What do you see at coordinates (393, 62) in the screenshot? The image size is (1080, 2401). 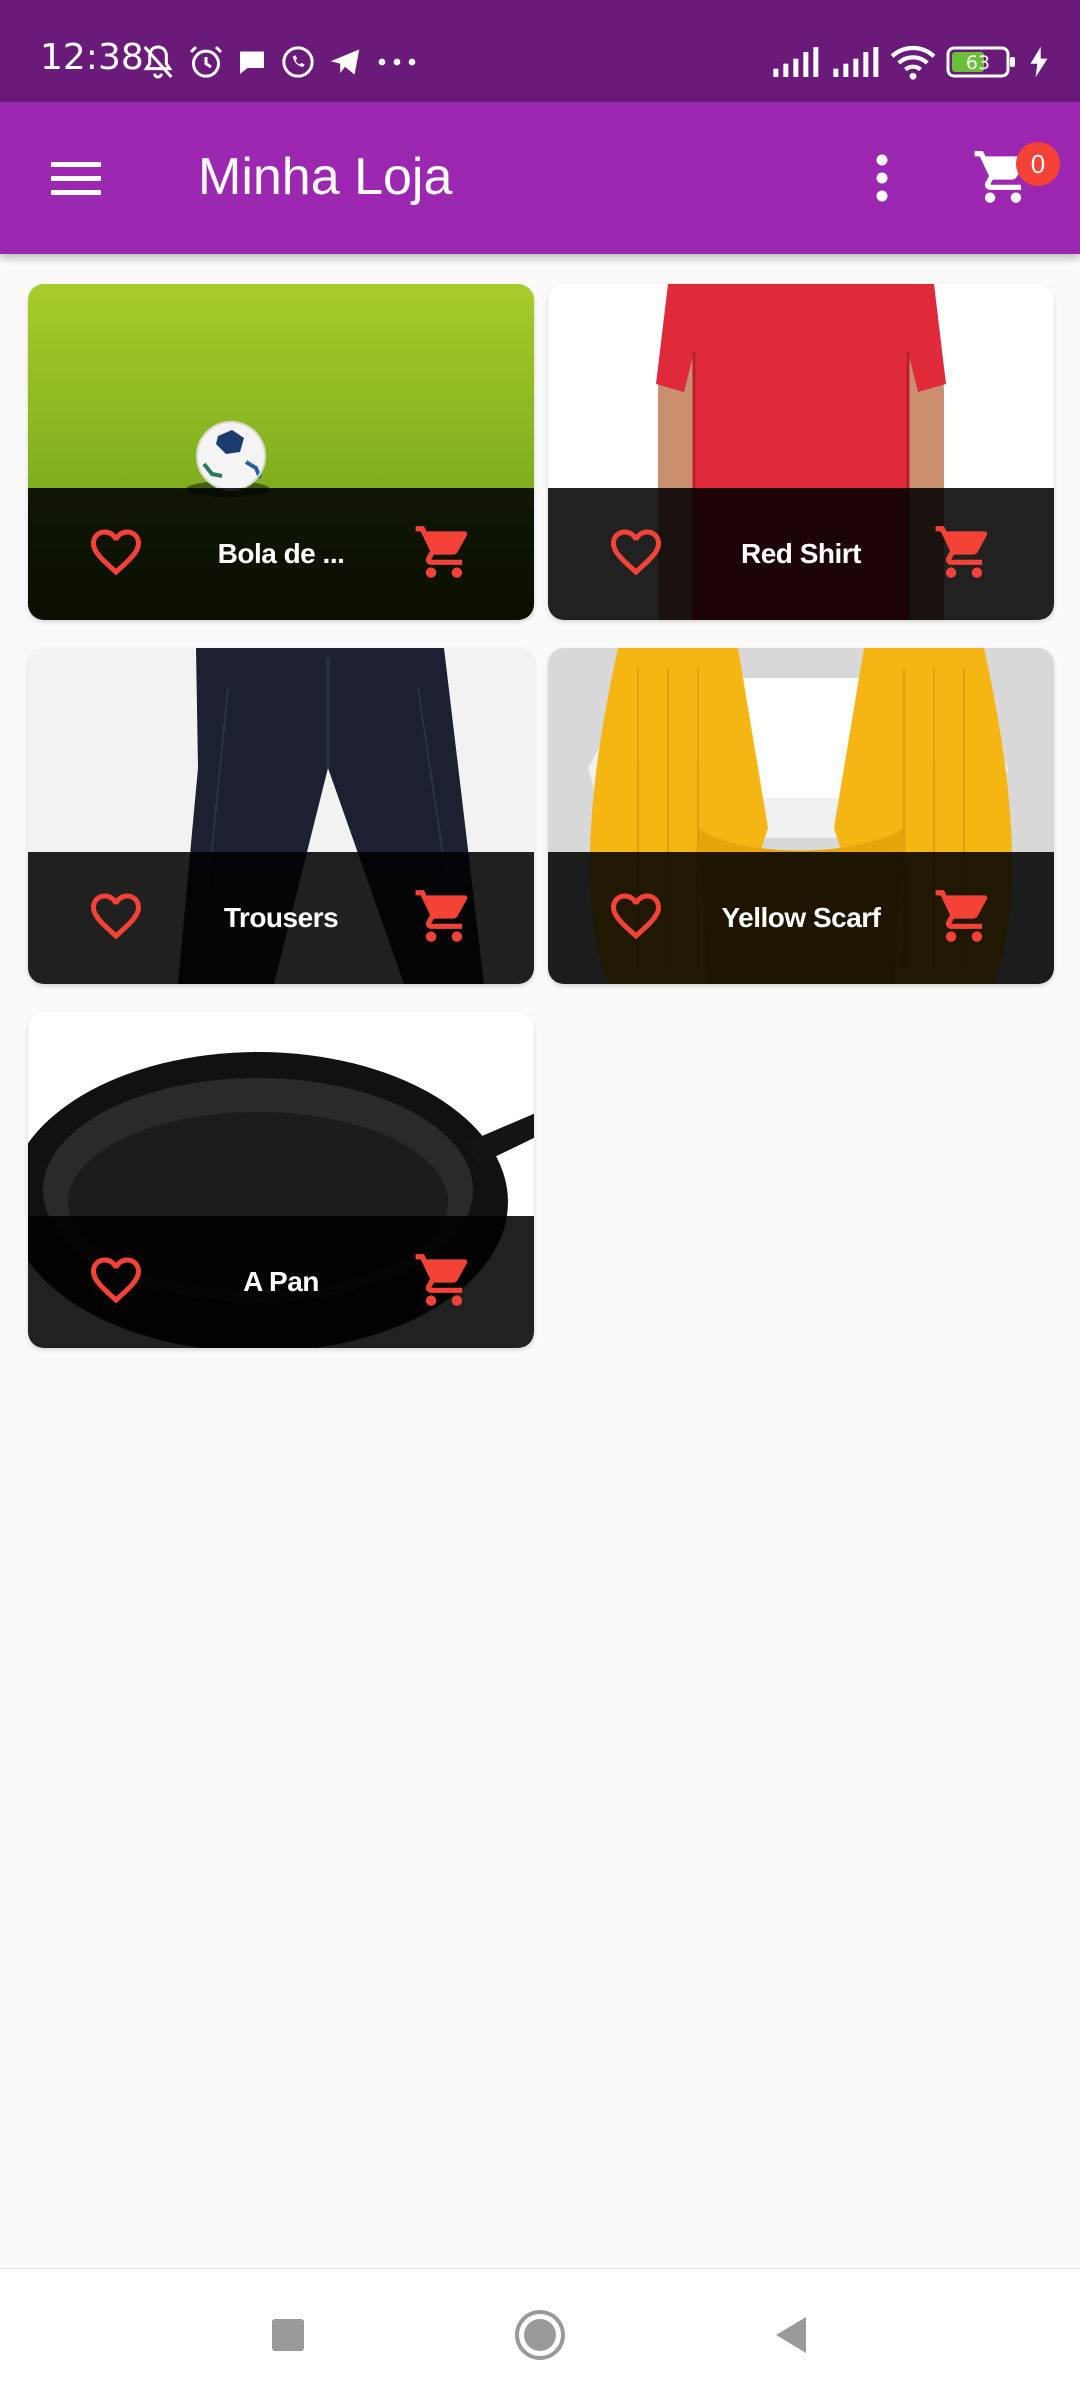 I see `more-dots-icon` at bounding box center [393, 62].